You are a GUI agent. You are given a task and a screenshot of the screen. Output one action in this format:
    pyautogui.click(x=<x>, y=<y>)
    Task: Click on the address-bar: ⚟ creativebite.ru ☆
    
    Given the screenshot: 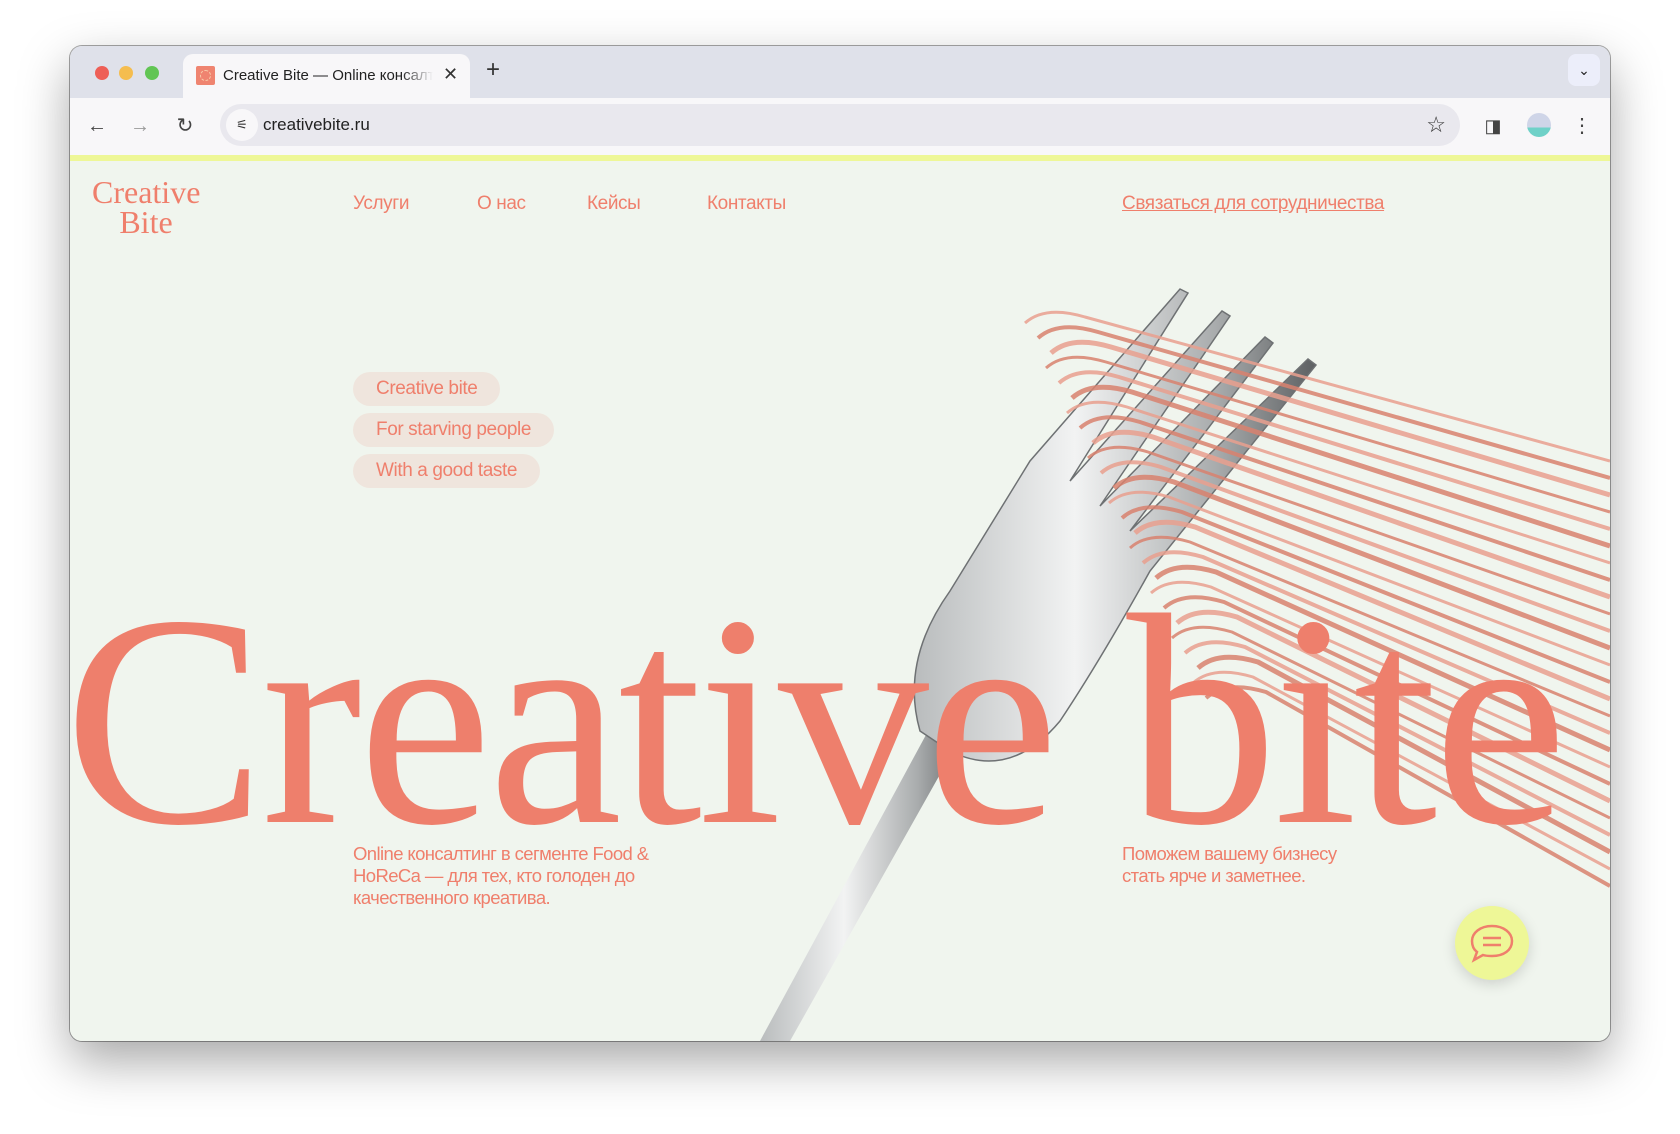 What is the action you would take?
    pyautogui.click(x=840, y=125)
    